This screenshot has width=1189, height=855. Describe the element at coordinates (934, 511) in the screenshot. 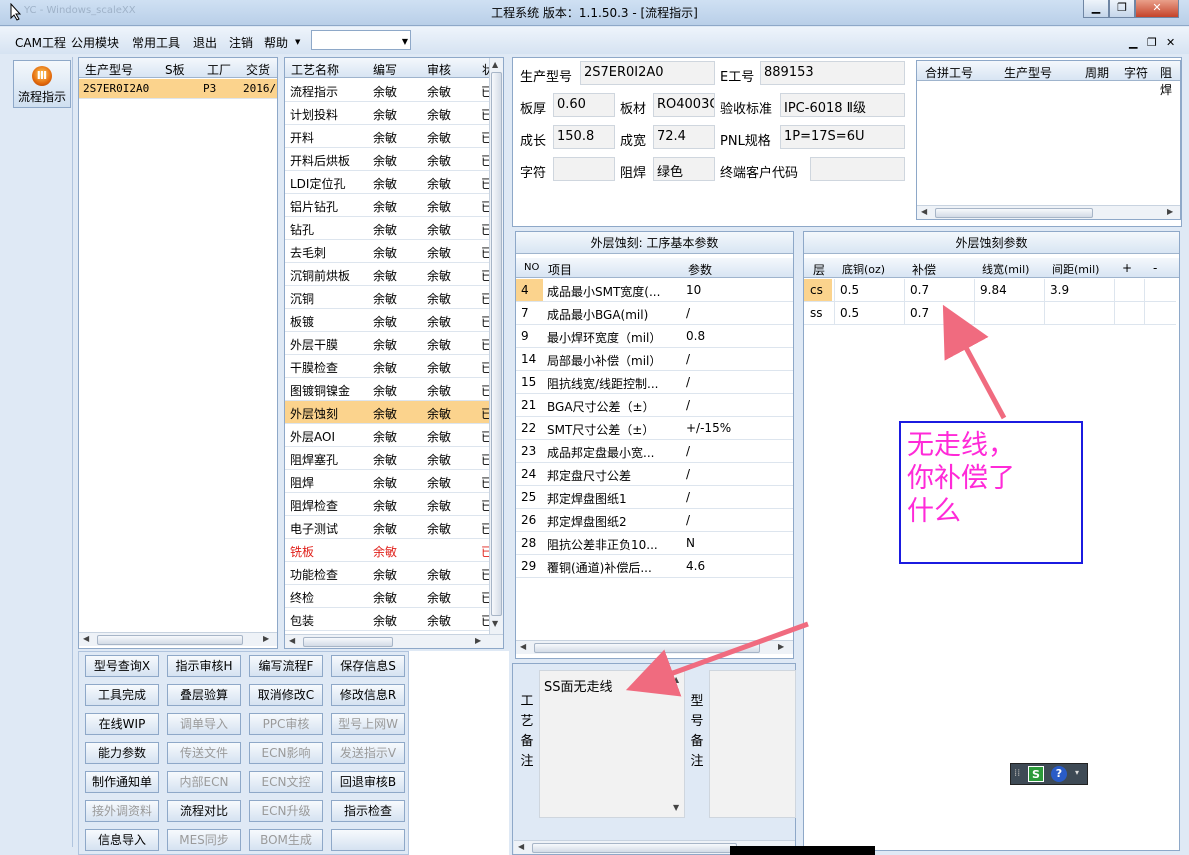

I see `callout-line: 什么` at that location.